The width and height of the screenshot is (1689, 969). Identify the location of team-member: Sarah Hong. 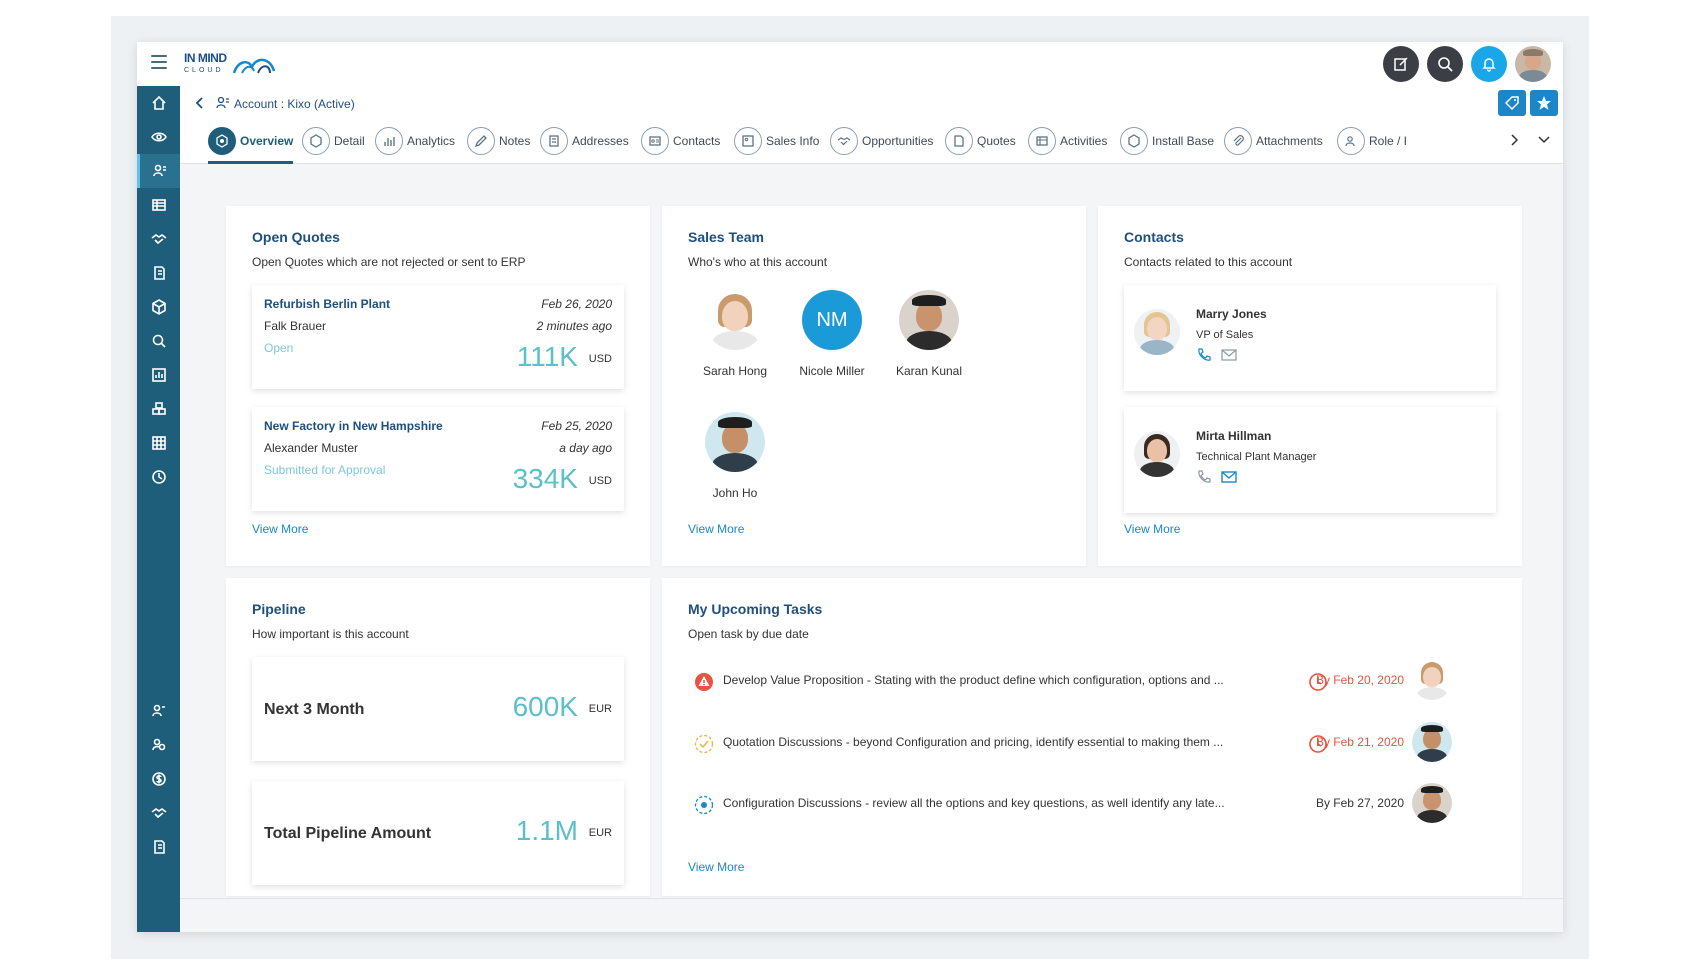
(735, 334).